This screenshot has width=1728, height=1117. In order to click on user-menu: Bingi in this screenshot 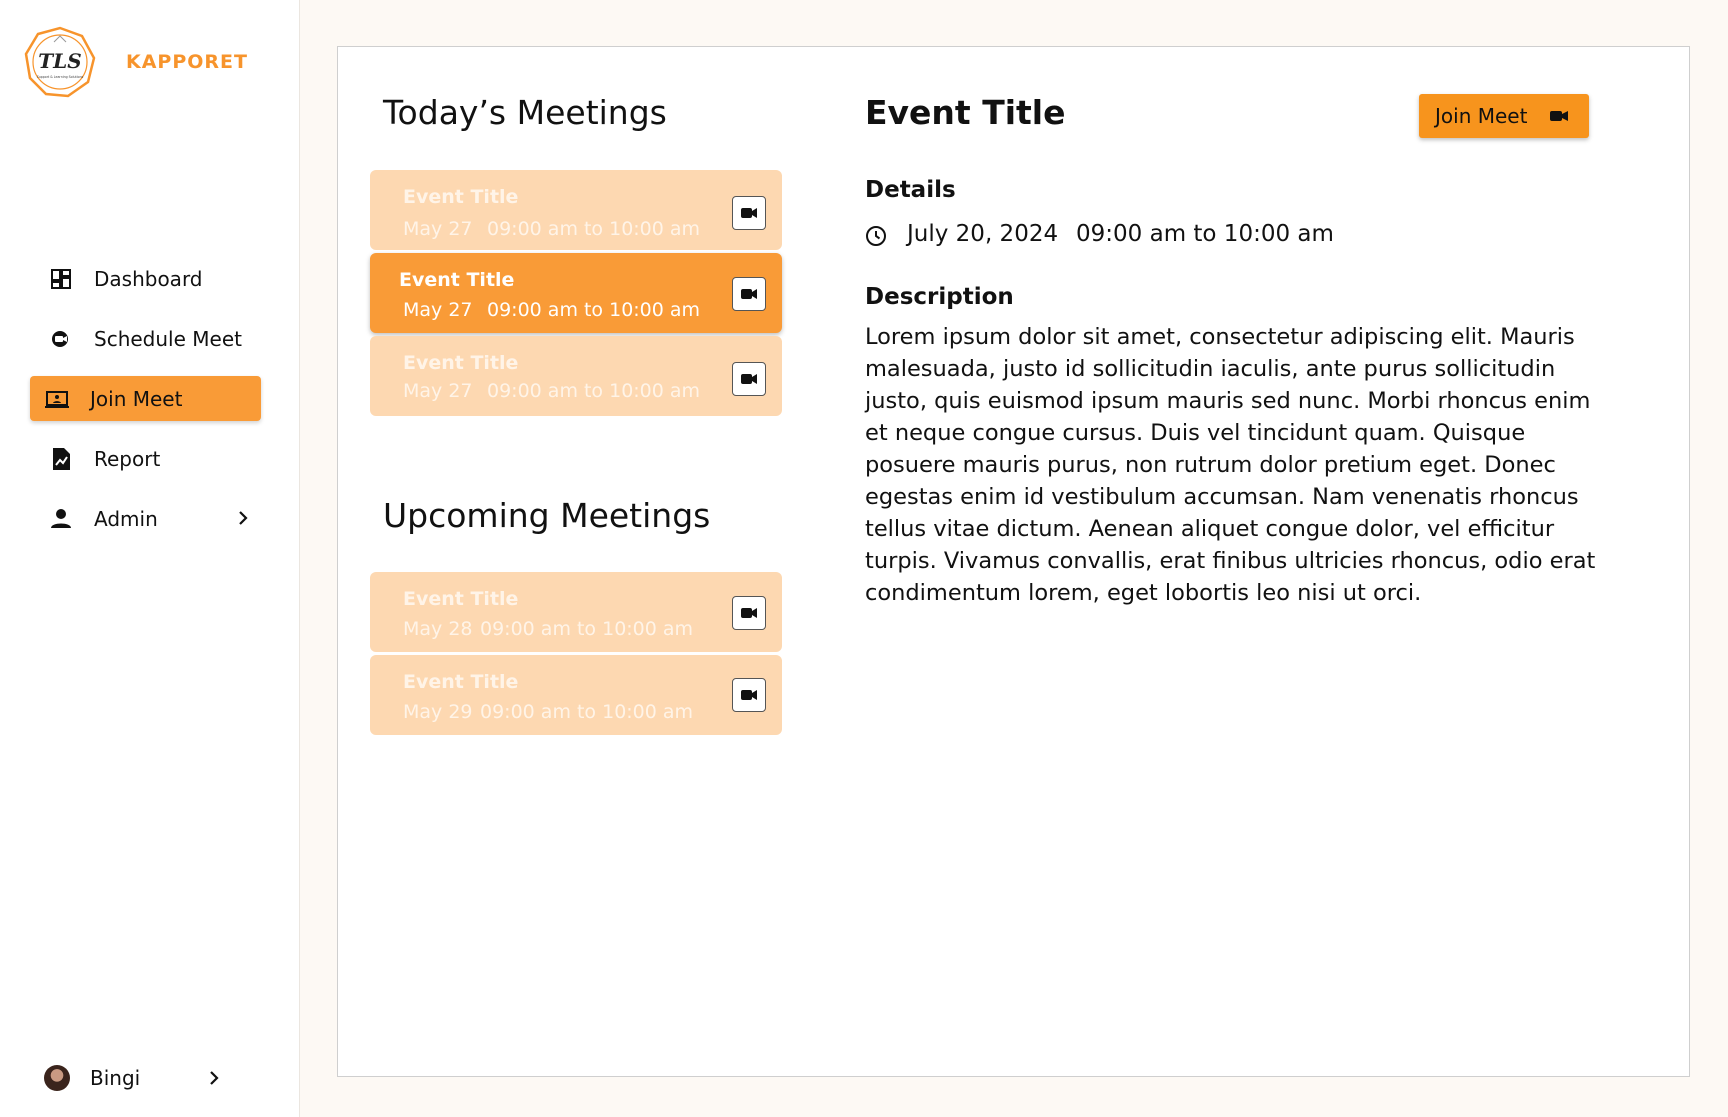, I will do `click(134, 1078)`.